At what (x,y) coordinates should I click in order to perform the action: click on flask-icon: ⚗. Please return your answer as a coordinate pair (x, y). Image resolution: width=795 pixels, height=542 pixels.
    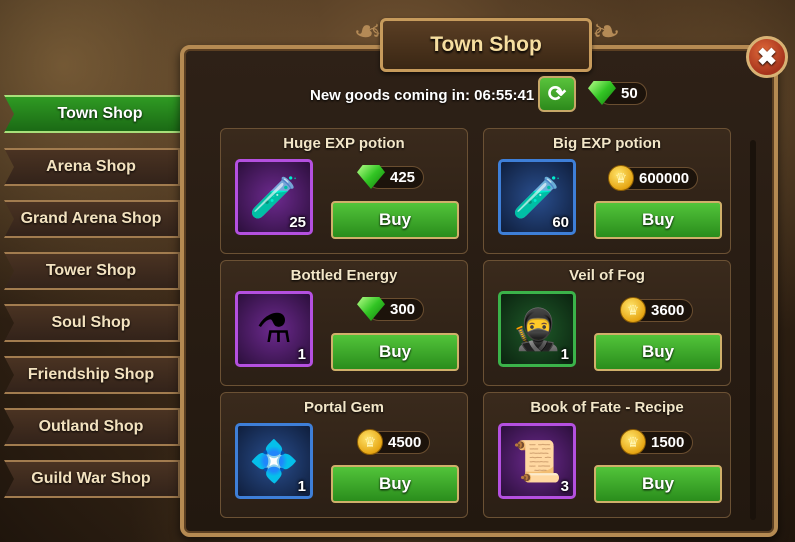
    Looking at the image, I should click on (274, 329).